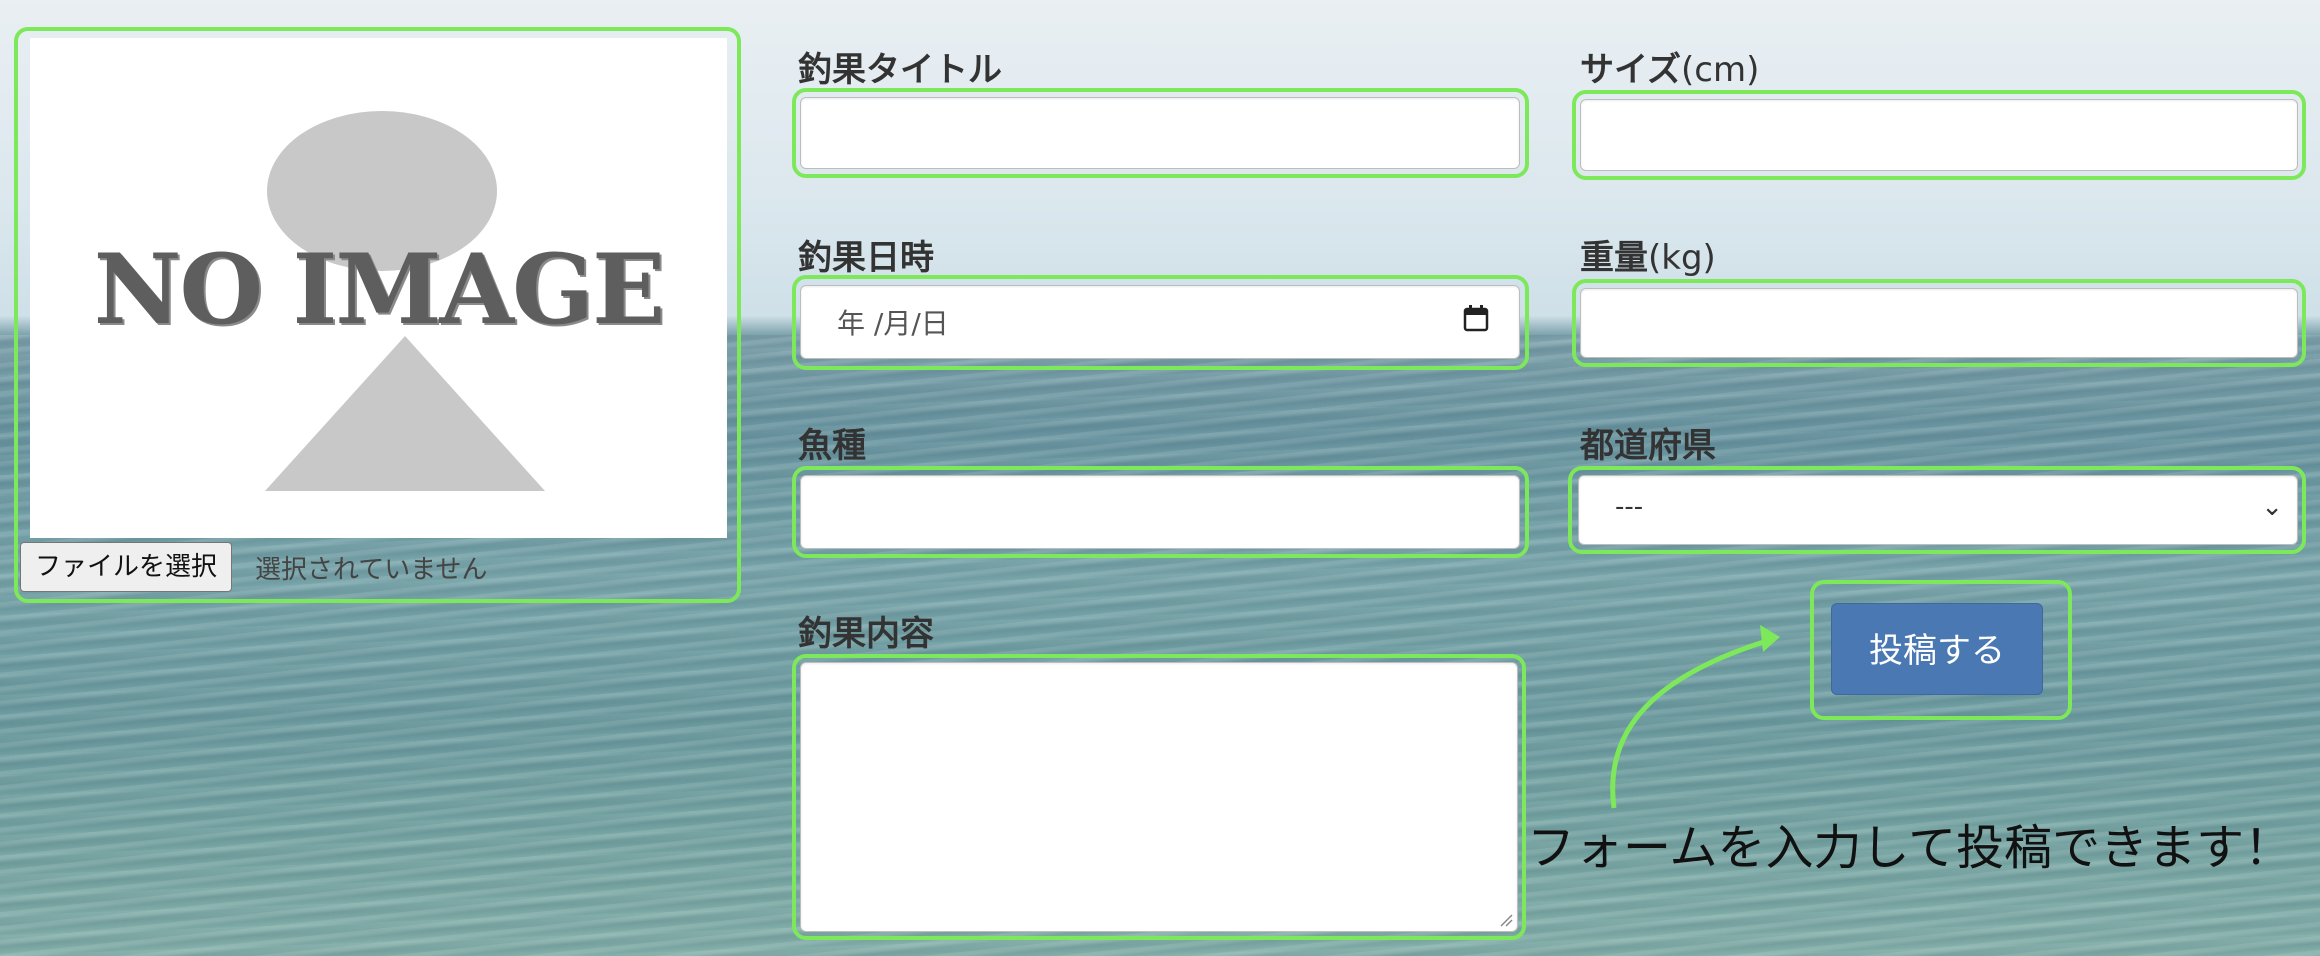  Describe the element at coordinates (1160, 133) in the screenshot. I see `title-input` at that location.